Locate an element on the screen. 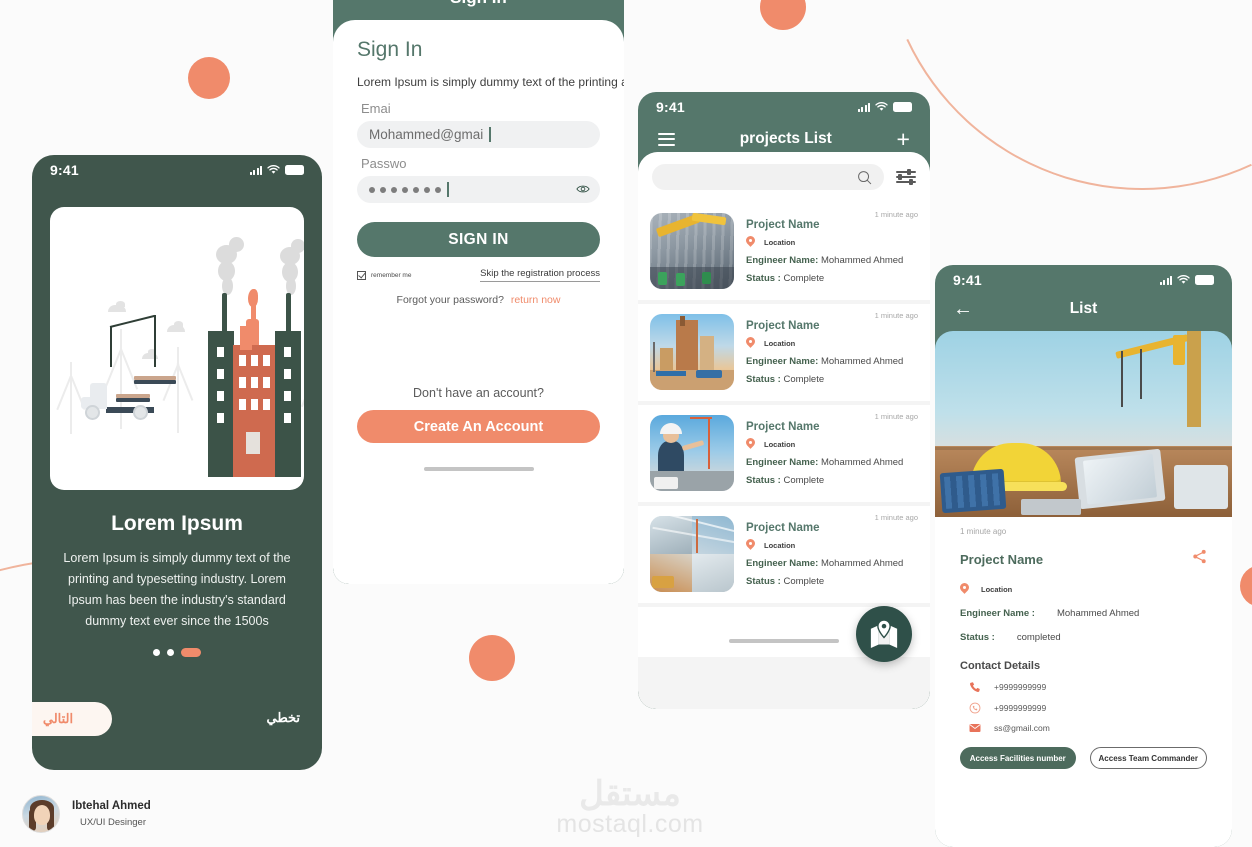 The width and height of the screenshot is (1252, 847). password-label: Passwo is located at coordinates (384, 163).